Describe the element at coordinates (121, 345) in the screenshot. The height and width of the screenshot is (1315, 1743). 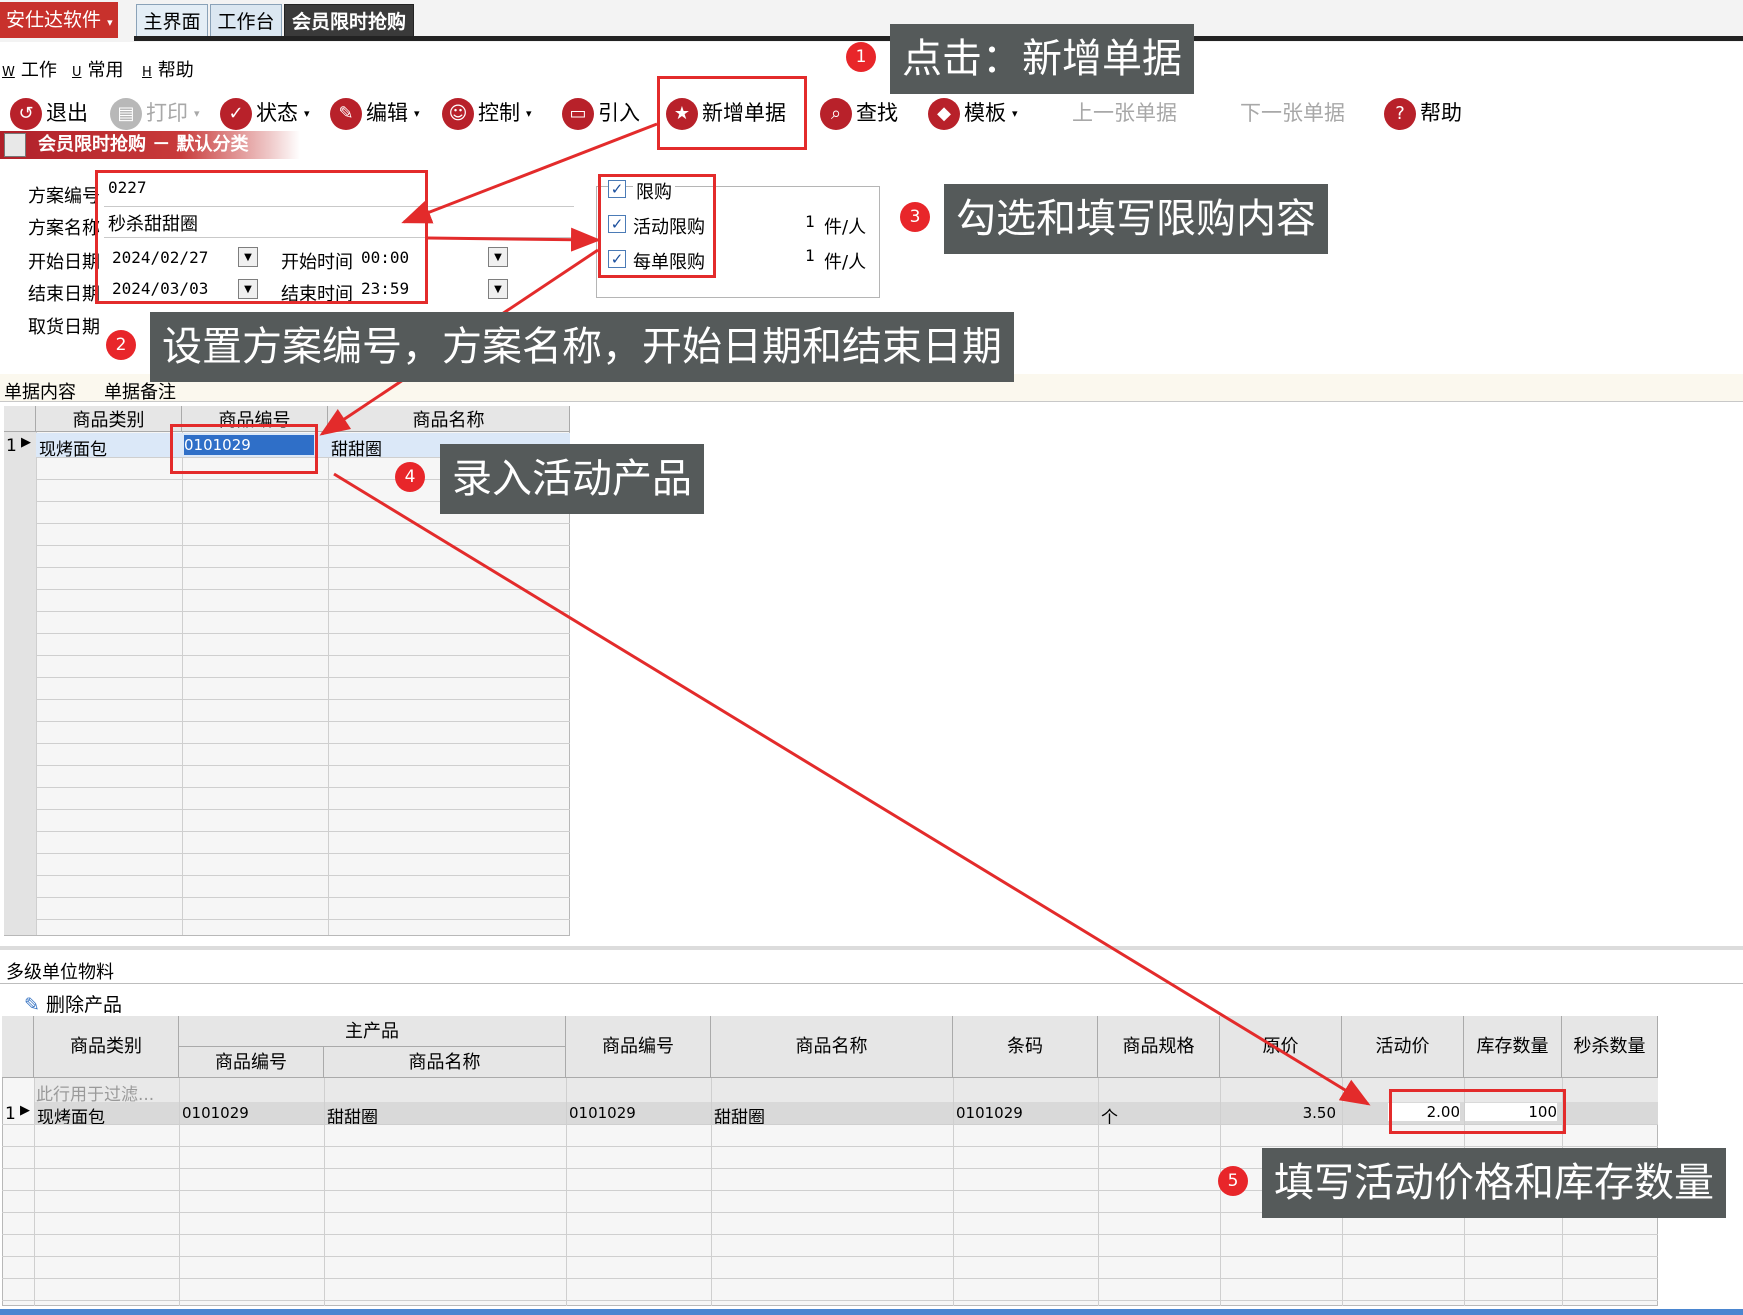
I see `annotation-badge-2: 2` at that location.